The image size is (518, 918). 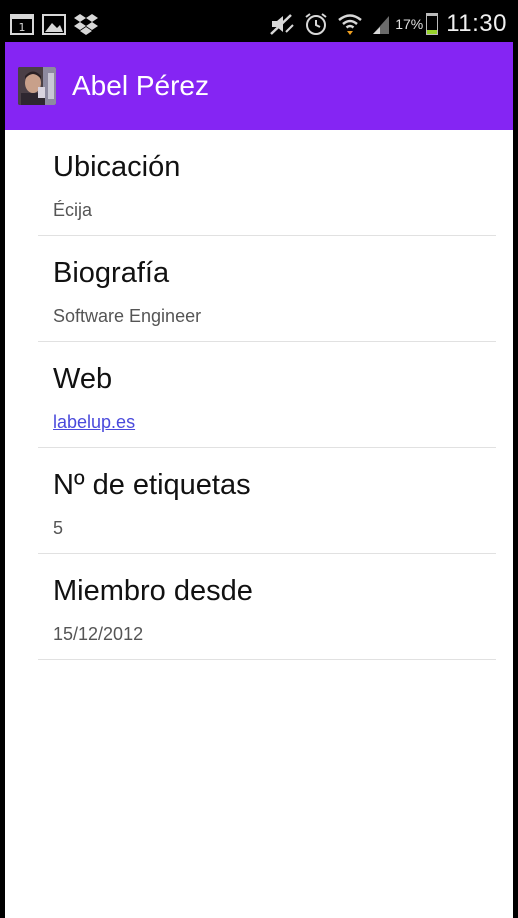 What do you see at coordinates (409, 23) in the screenshot?
I see `battery-percent: 17%` at bounding box center [409, 23].